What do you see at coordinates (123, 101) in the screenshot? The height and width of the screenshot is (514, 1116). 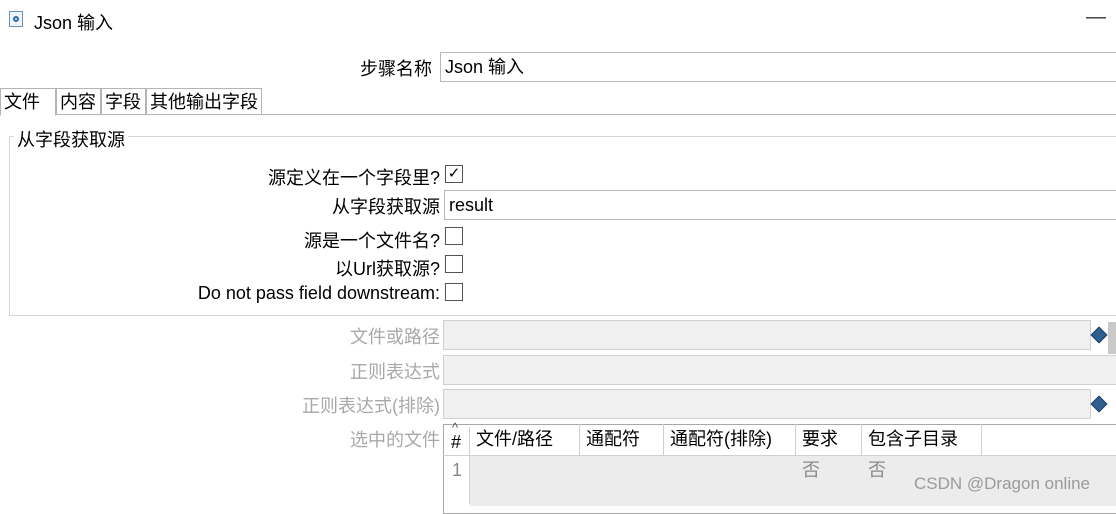 I see `tab-fields: 字段` at bounding box center [123, 101].